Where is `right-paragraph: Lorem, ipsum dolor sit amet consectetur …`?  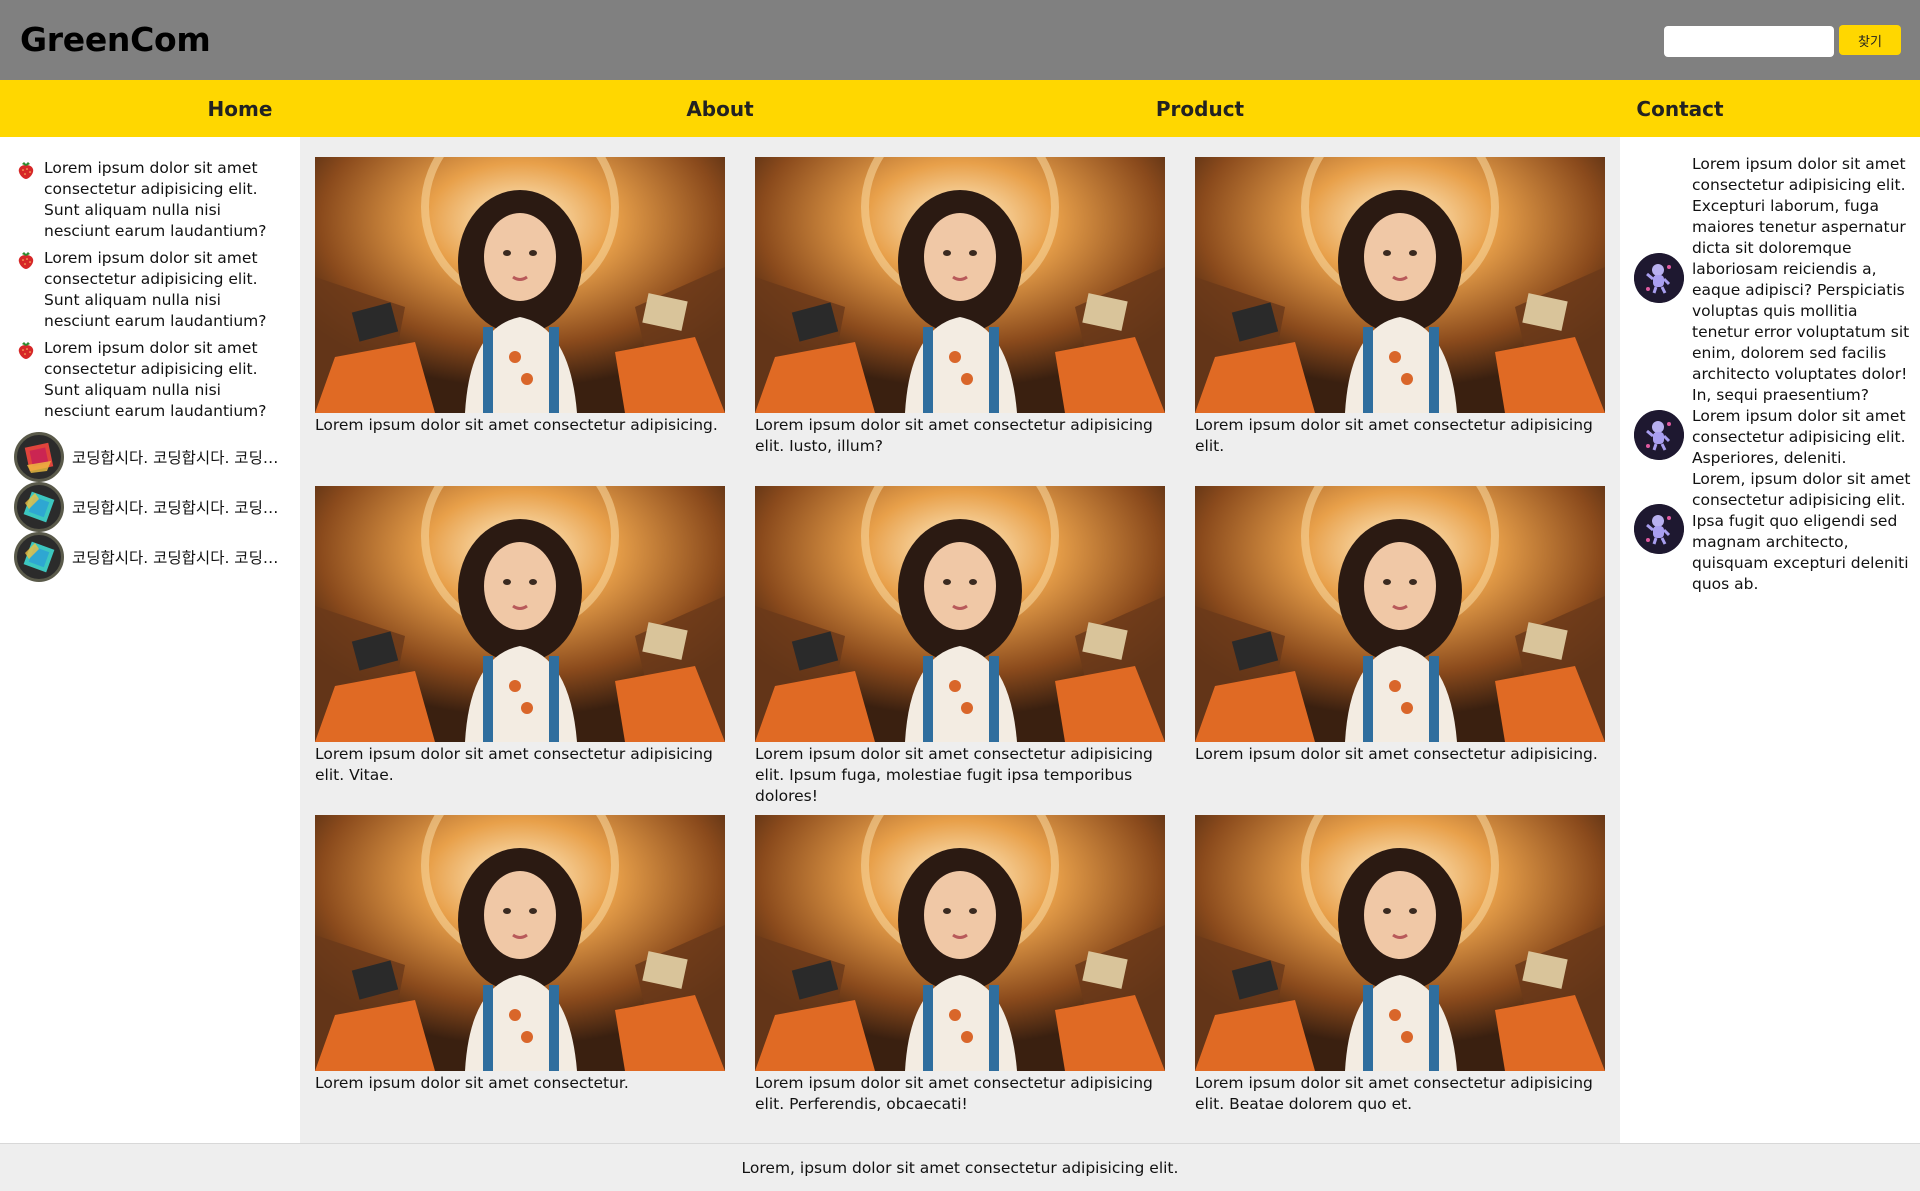 right-paragraph: Lorem, ipsum dolor sit amet consectetur … is located at coordinates (1801, 531).